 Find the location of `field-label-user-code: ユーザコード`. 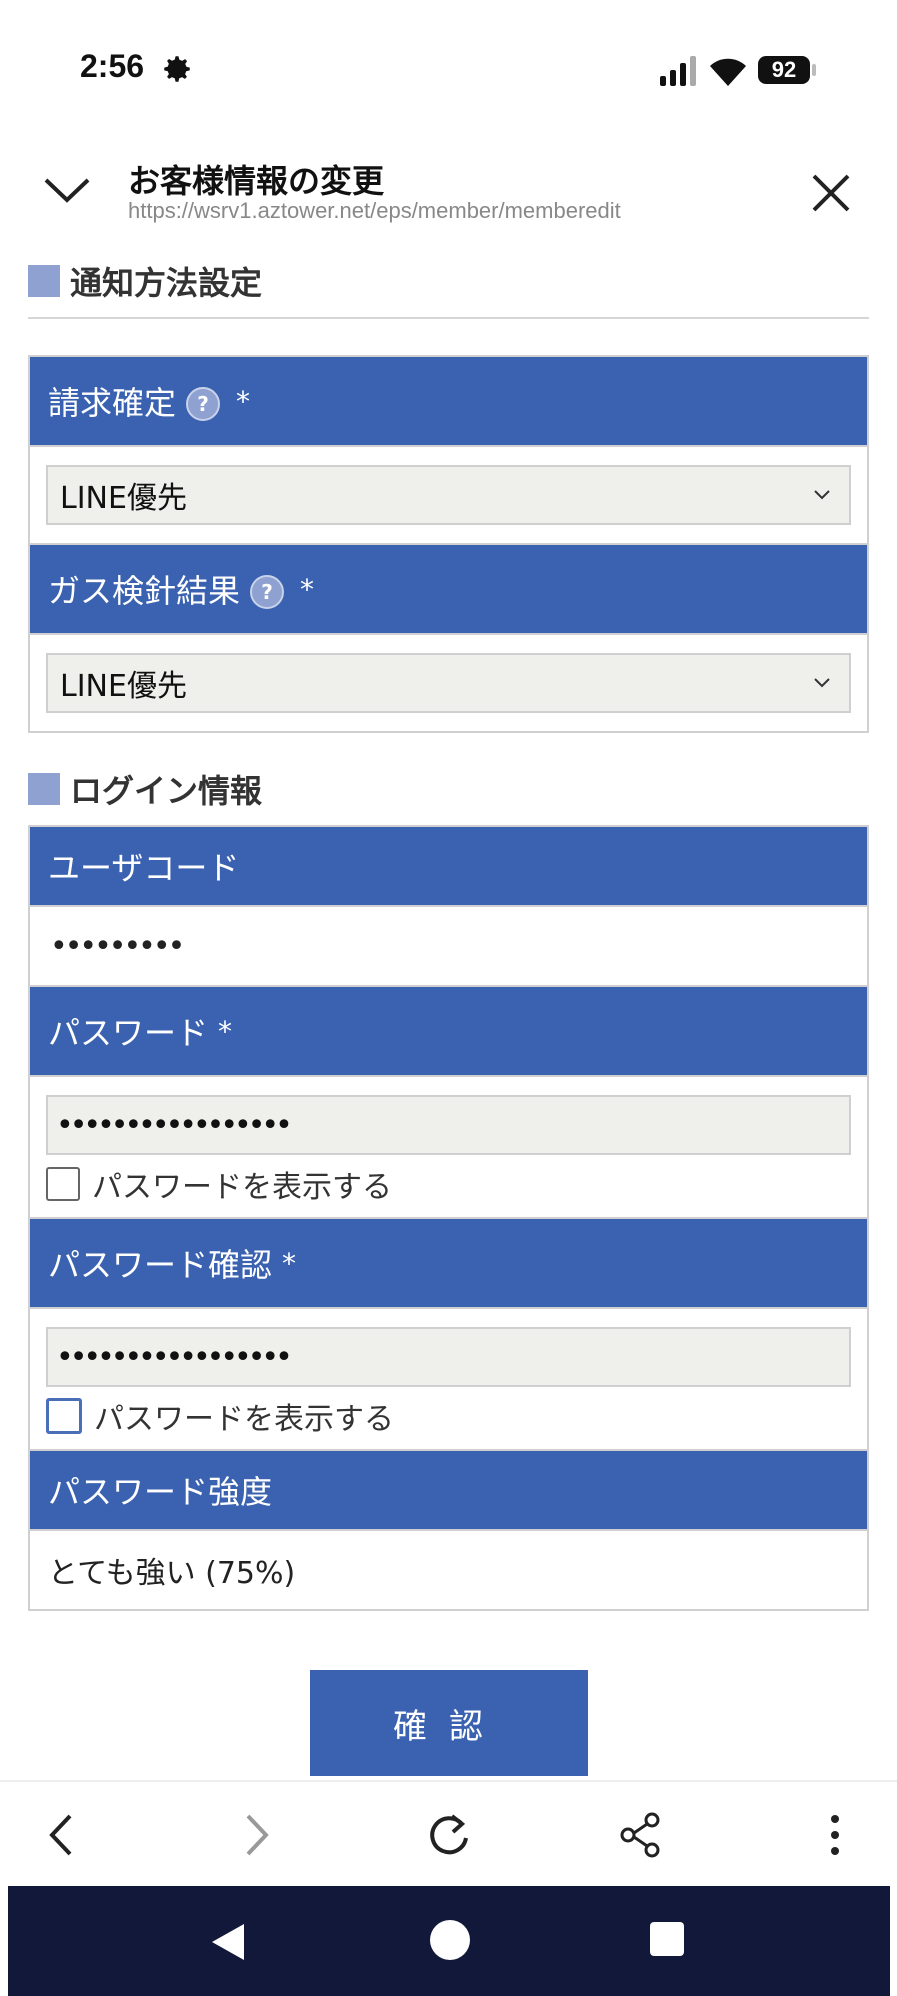

field-label-user-code: ユーザコード is located at coordinates (448, 867).